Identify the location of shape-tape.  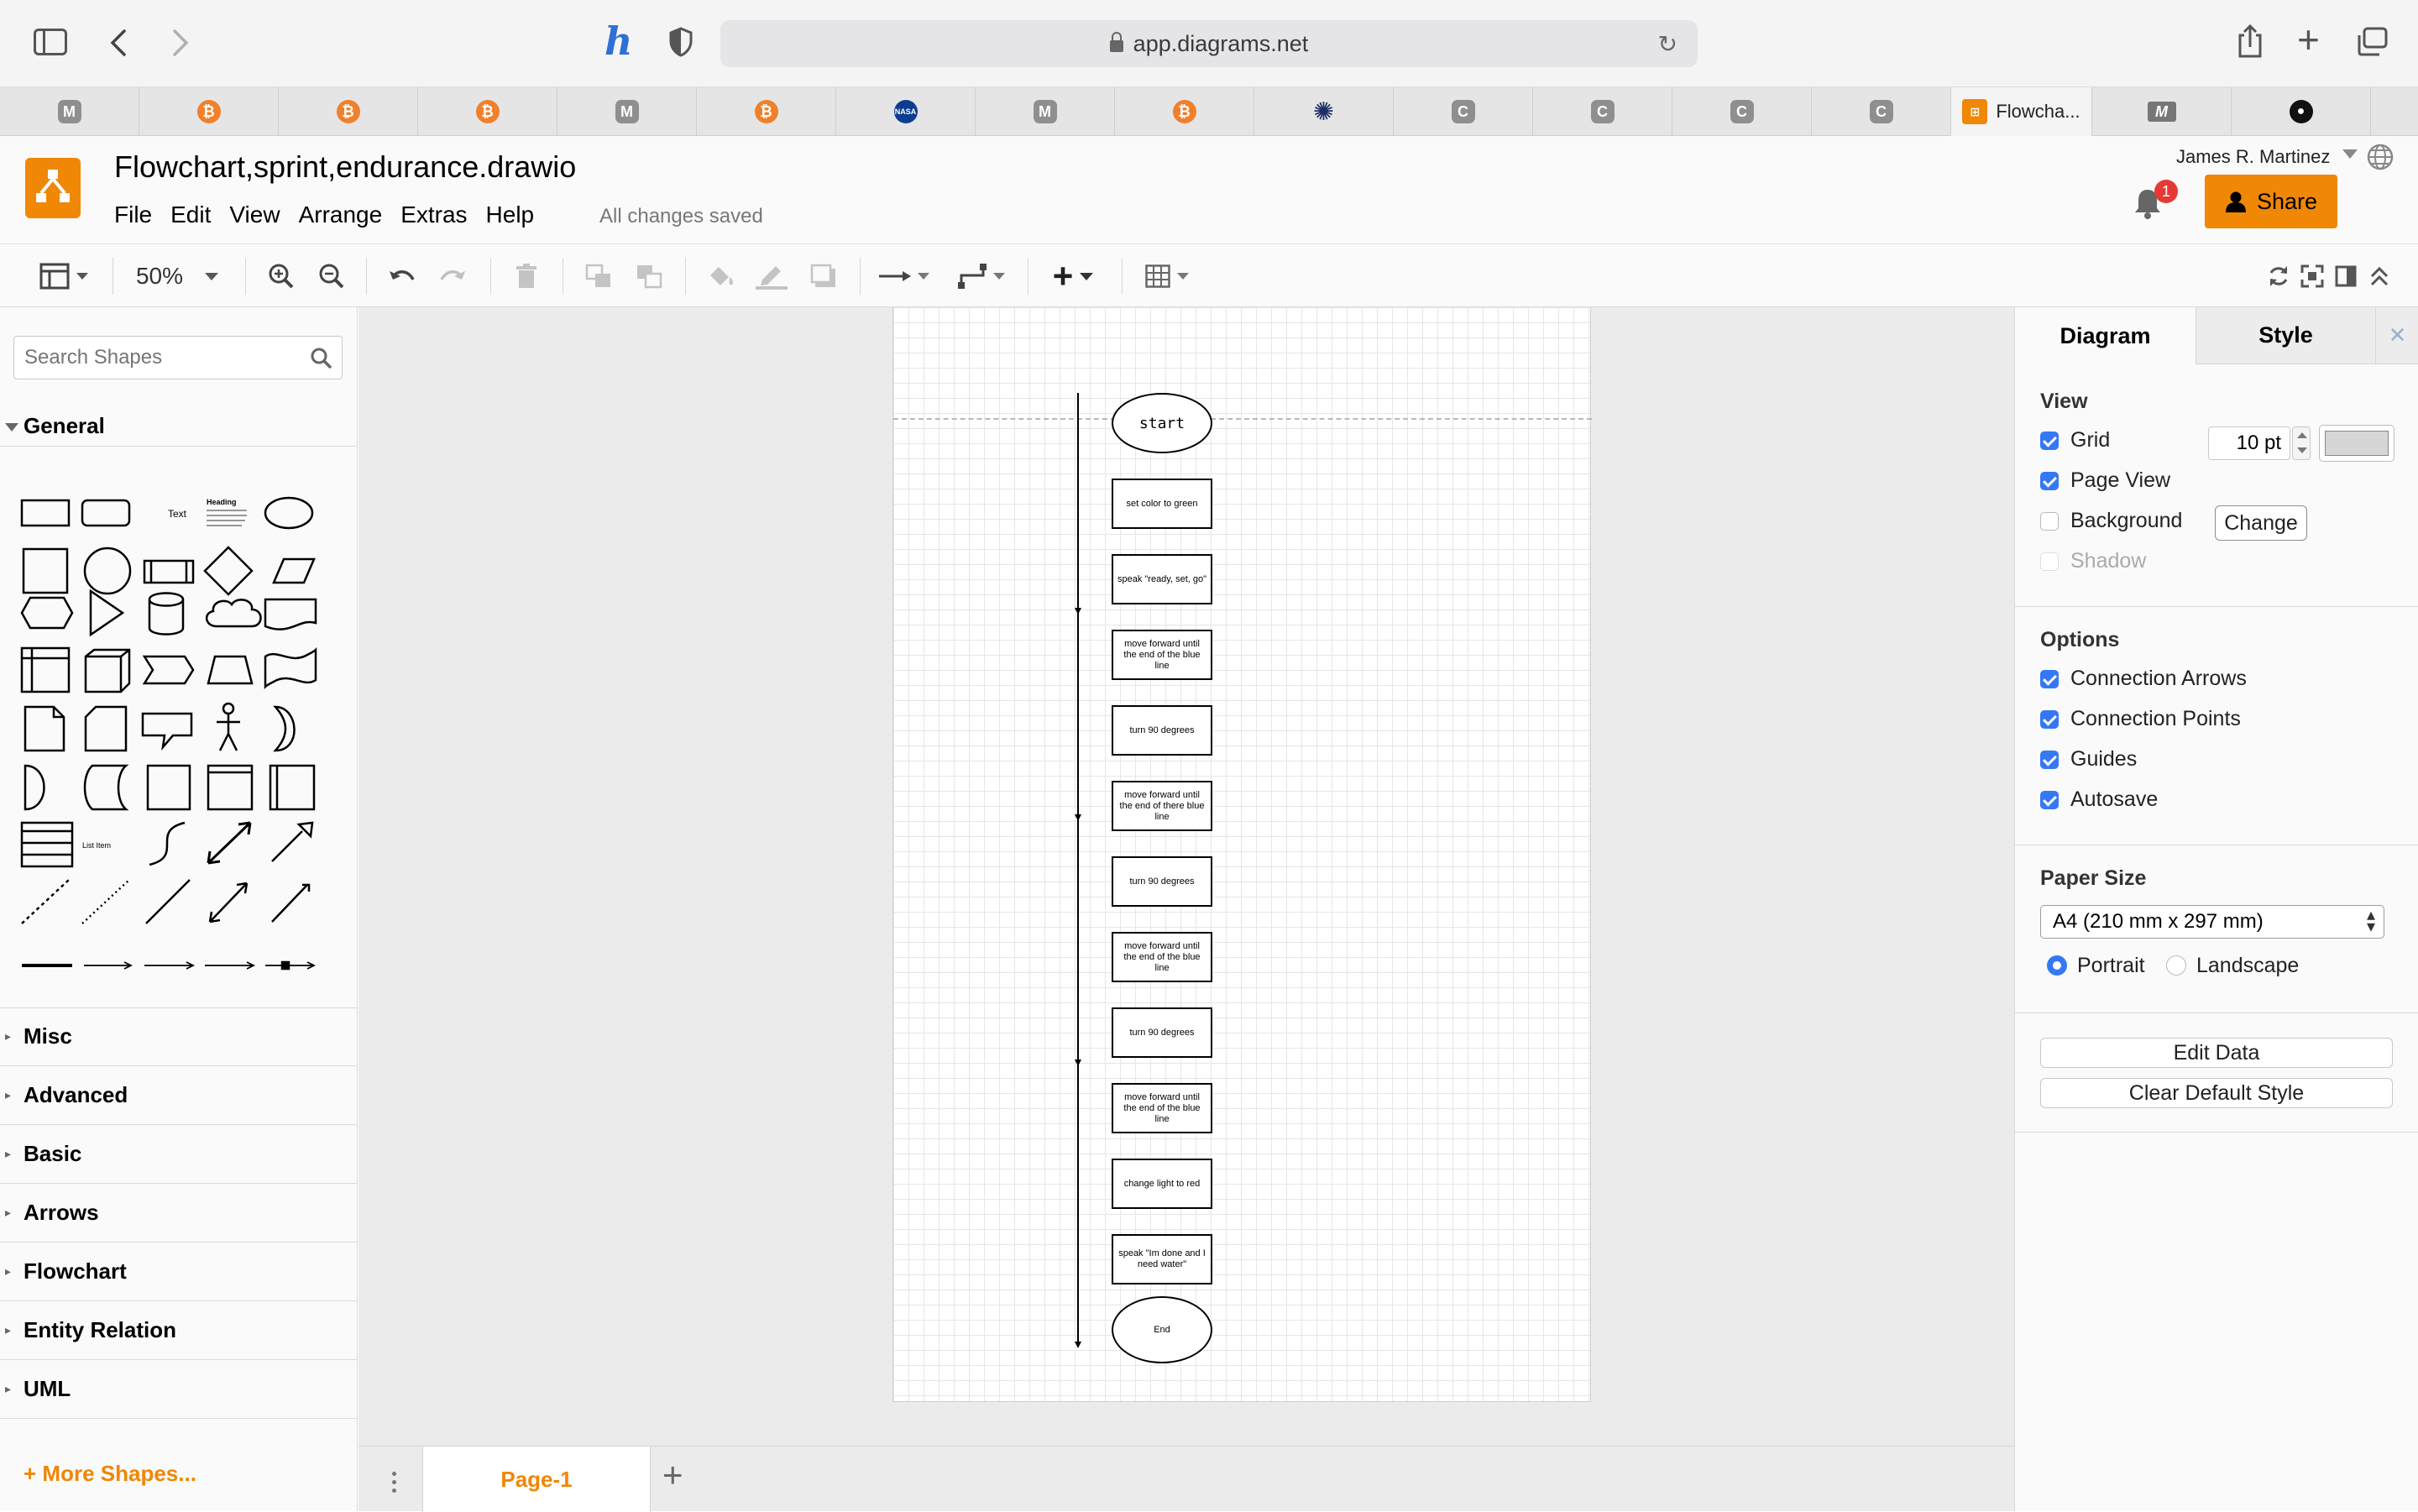
(290, 668).